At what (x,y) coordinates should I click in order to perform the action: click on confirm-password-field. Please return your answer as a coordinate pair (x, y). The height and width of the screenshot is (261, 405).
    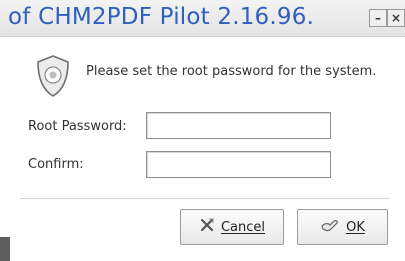
    Looking at the image, I should click on (238, 164).